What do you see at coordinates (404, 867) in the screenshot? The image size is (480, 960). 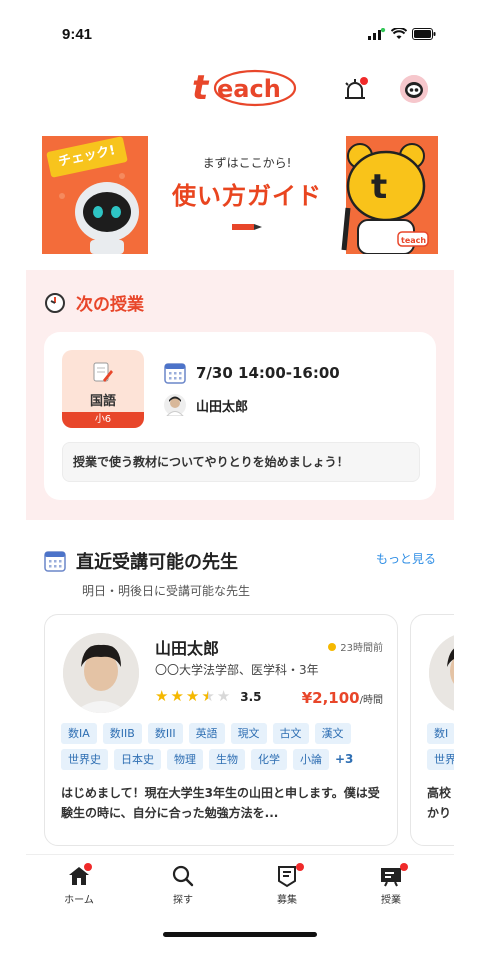 I see `lesson-badge` at bounding box center [404, 867].